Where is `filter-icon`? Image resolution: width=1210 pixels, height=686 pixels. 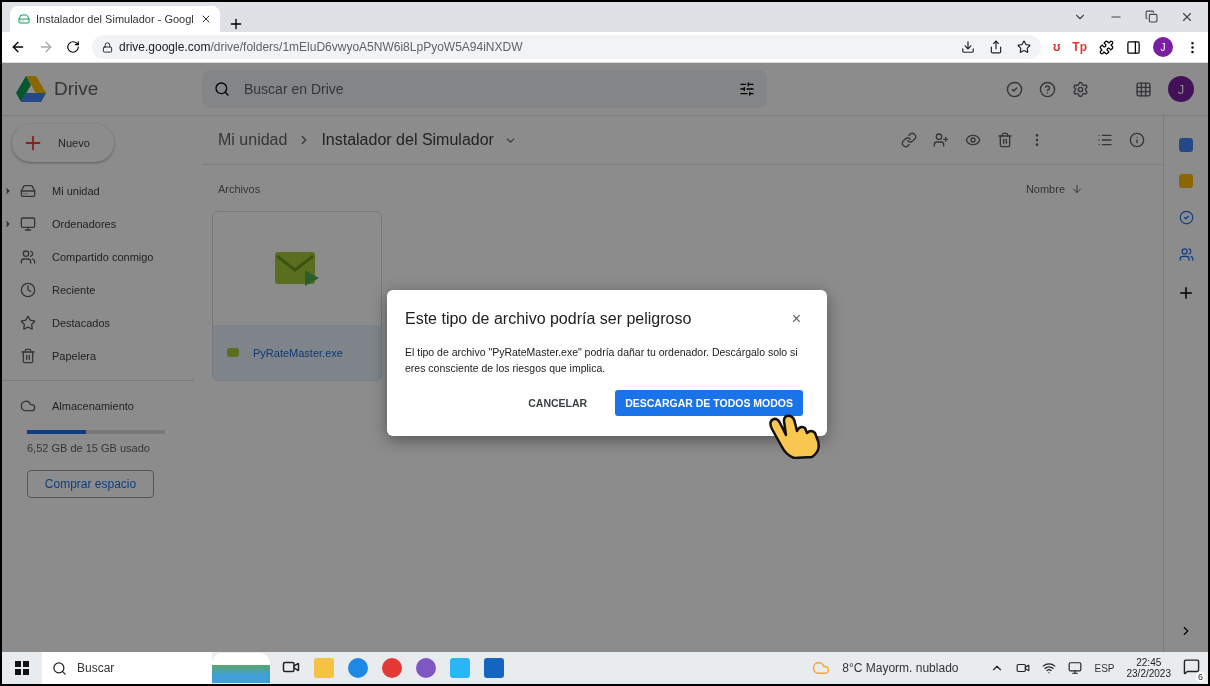
filter-icon is located at coordinates (747, 89).